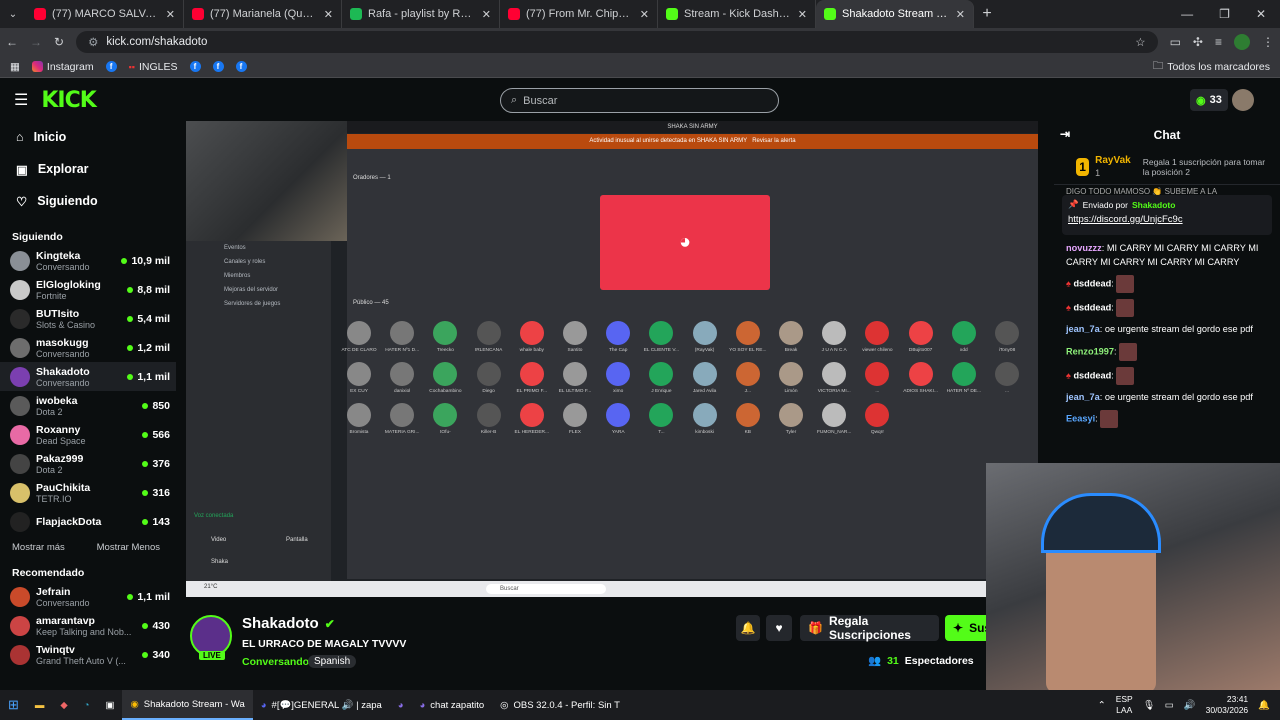 Image resolution: width=1280 pixels, height=720 pixels. I want to click on mic-icon: 🎙, so click(1149, 705).